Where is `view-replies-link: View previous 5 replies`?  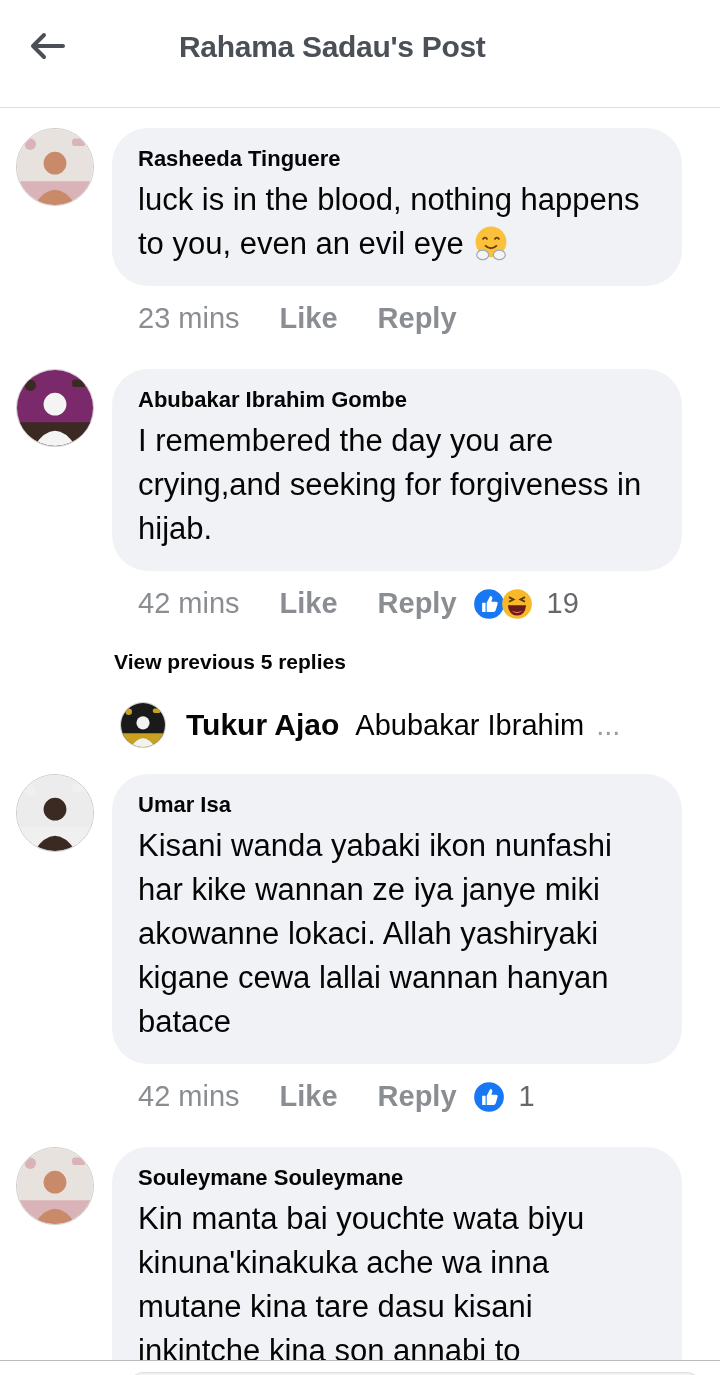 view-replies-link: View previous 5 replies is located at coordinates (417, 662).